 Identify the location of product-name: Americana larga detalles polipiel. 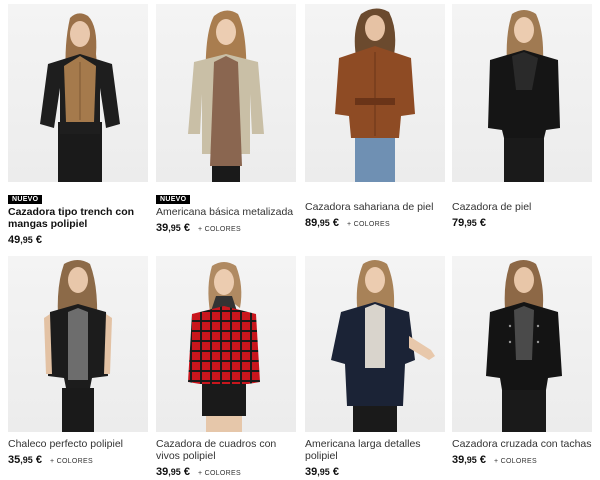
(375, 450).